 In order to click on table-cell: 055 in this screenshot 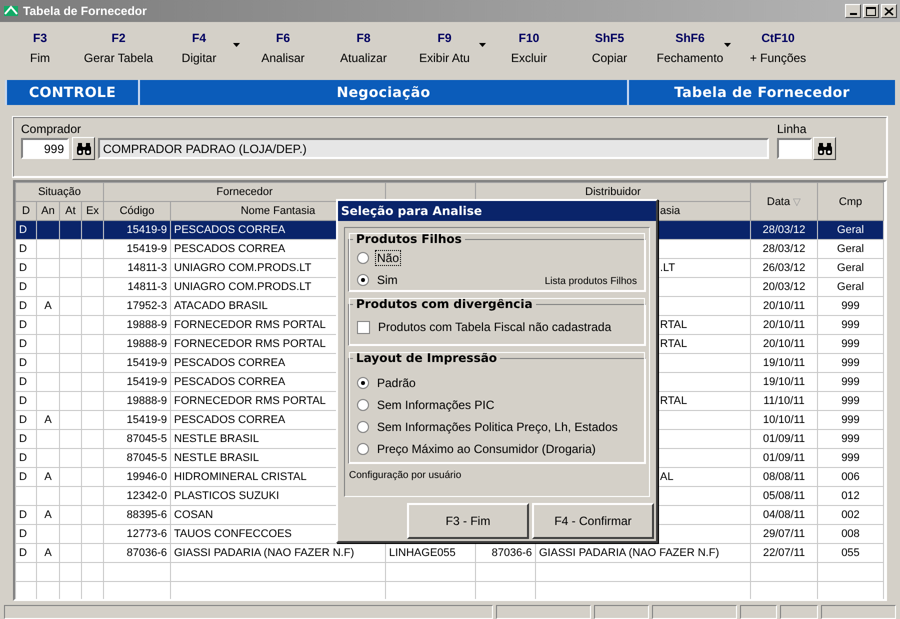, I will do `click(850, 553)`.